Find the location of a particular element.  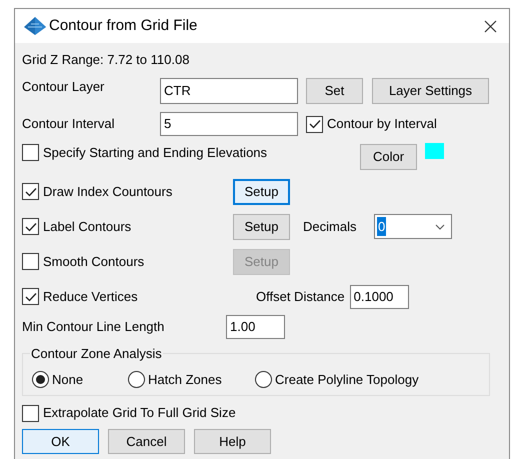

color-swatch is located at coordinates (434, 151).